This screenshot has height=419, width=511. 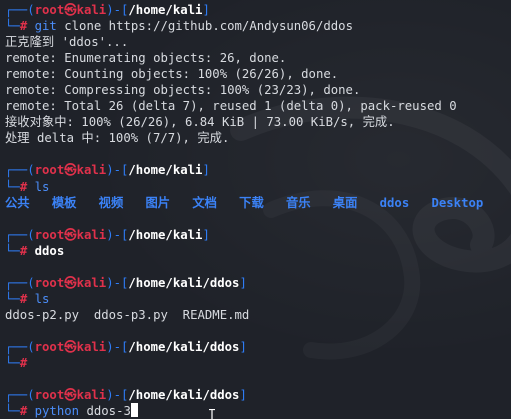 What do you see at coordinates (45, 26) in the screenshot?
I see `command-keyword: git` at bounding box center [45, 26].